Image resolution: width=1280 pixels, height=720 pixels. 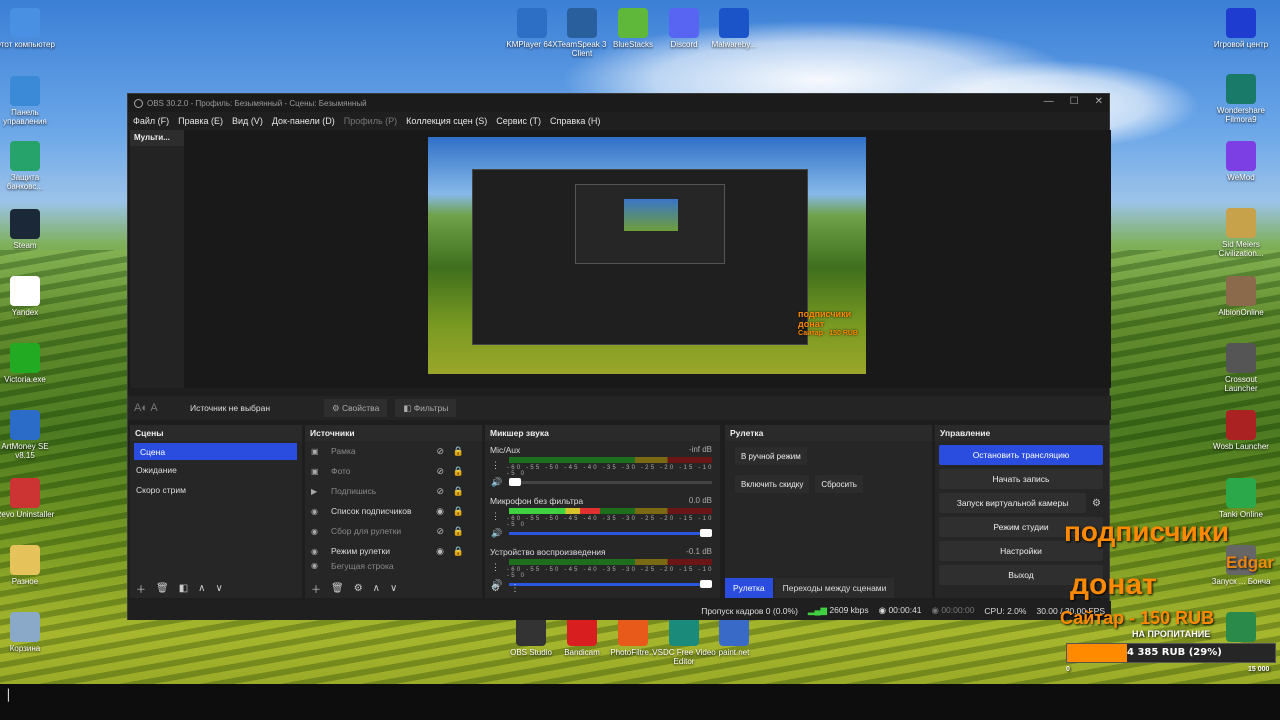 What do you see at coordinates (684, 631) in the screenshot?
I see `vsdc-icon` at bounding box center [684, 631].